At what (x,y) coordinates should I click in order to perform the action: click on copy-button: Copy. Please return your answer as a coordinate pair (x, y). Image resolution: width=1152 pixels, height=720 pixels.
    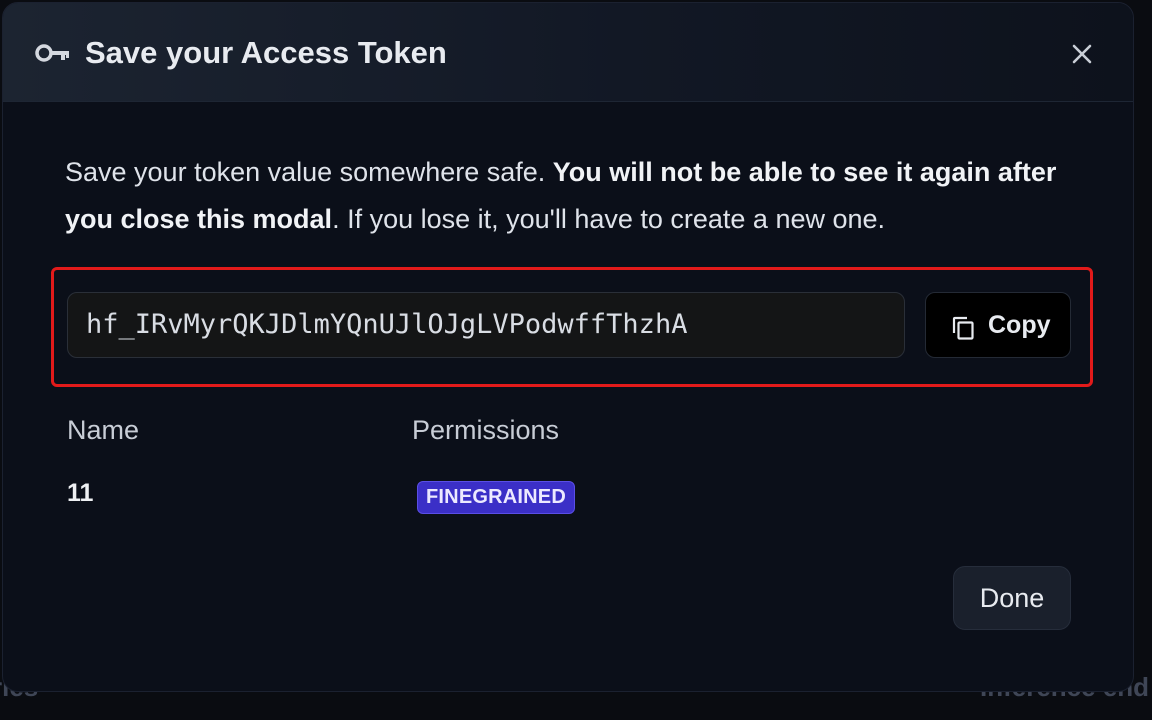
    Looking at the image, I should click on (998, 325).